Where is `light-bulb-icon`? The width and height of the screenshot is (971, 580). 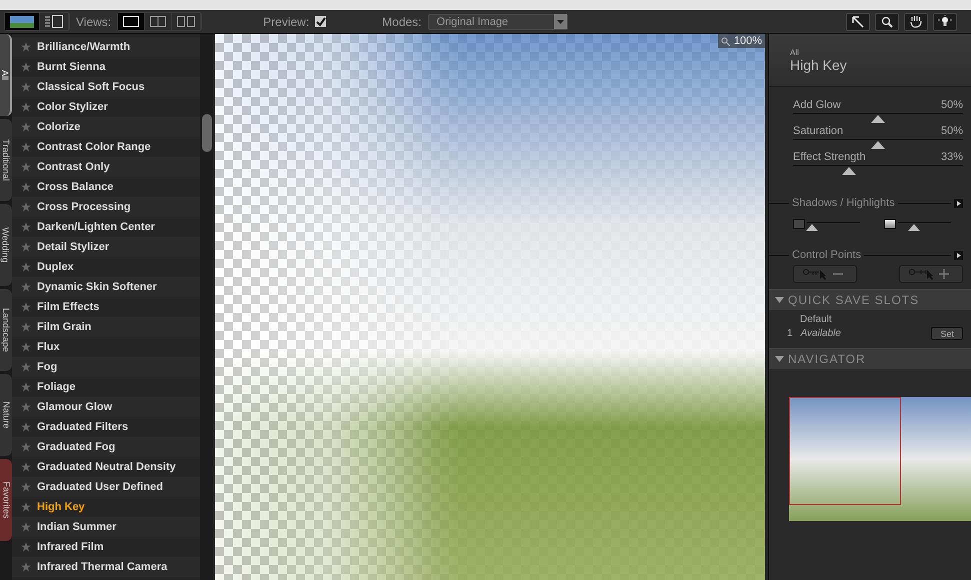 light-bulb-icon is located at coordinates (945, 21).